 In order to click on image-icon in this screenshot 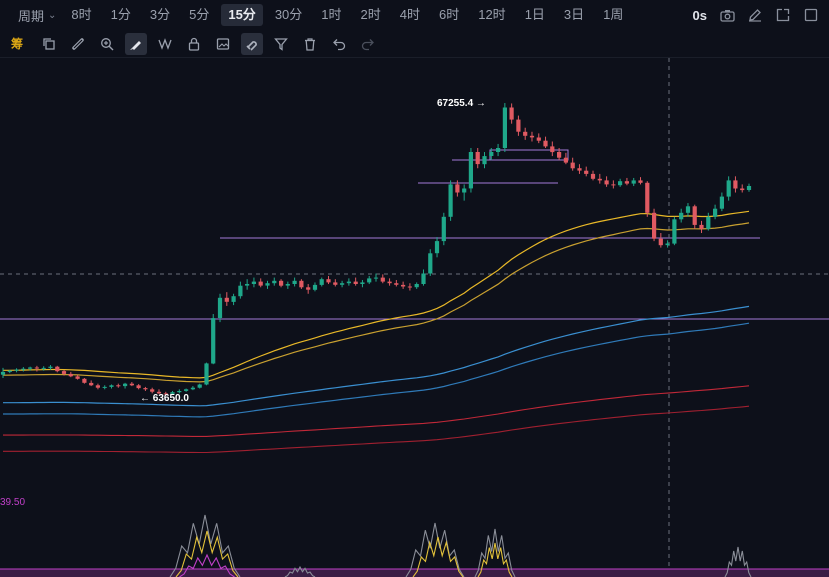, I will do `click(223, 44)`.